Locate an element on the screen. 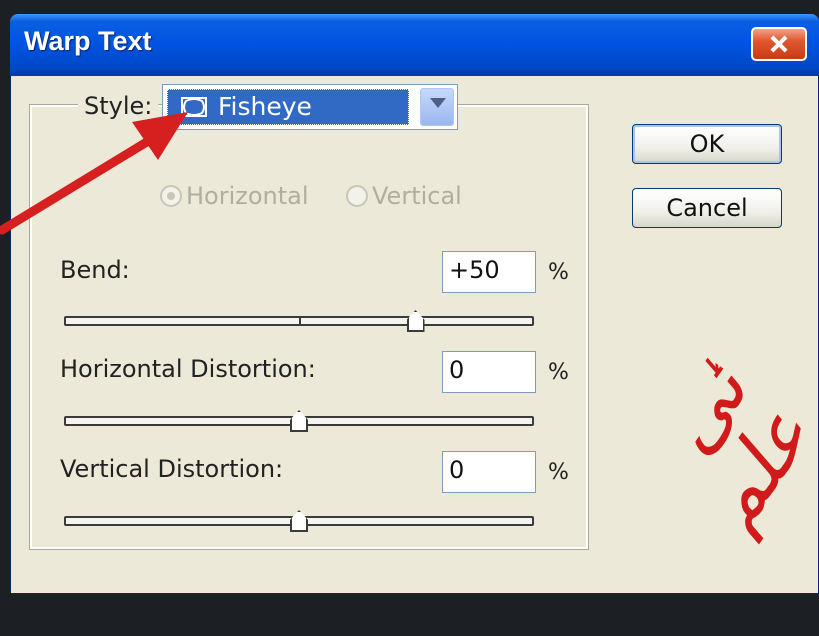 The image size is (819, 636). vertical-distortion-input: 0 is located at coordinates (489, 472).